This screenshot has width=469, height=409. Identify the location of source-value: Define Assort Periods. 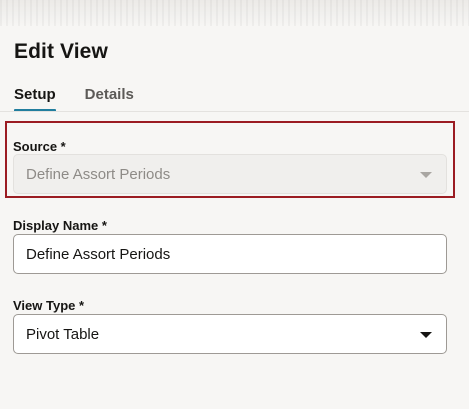
(98, 174).